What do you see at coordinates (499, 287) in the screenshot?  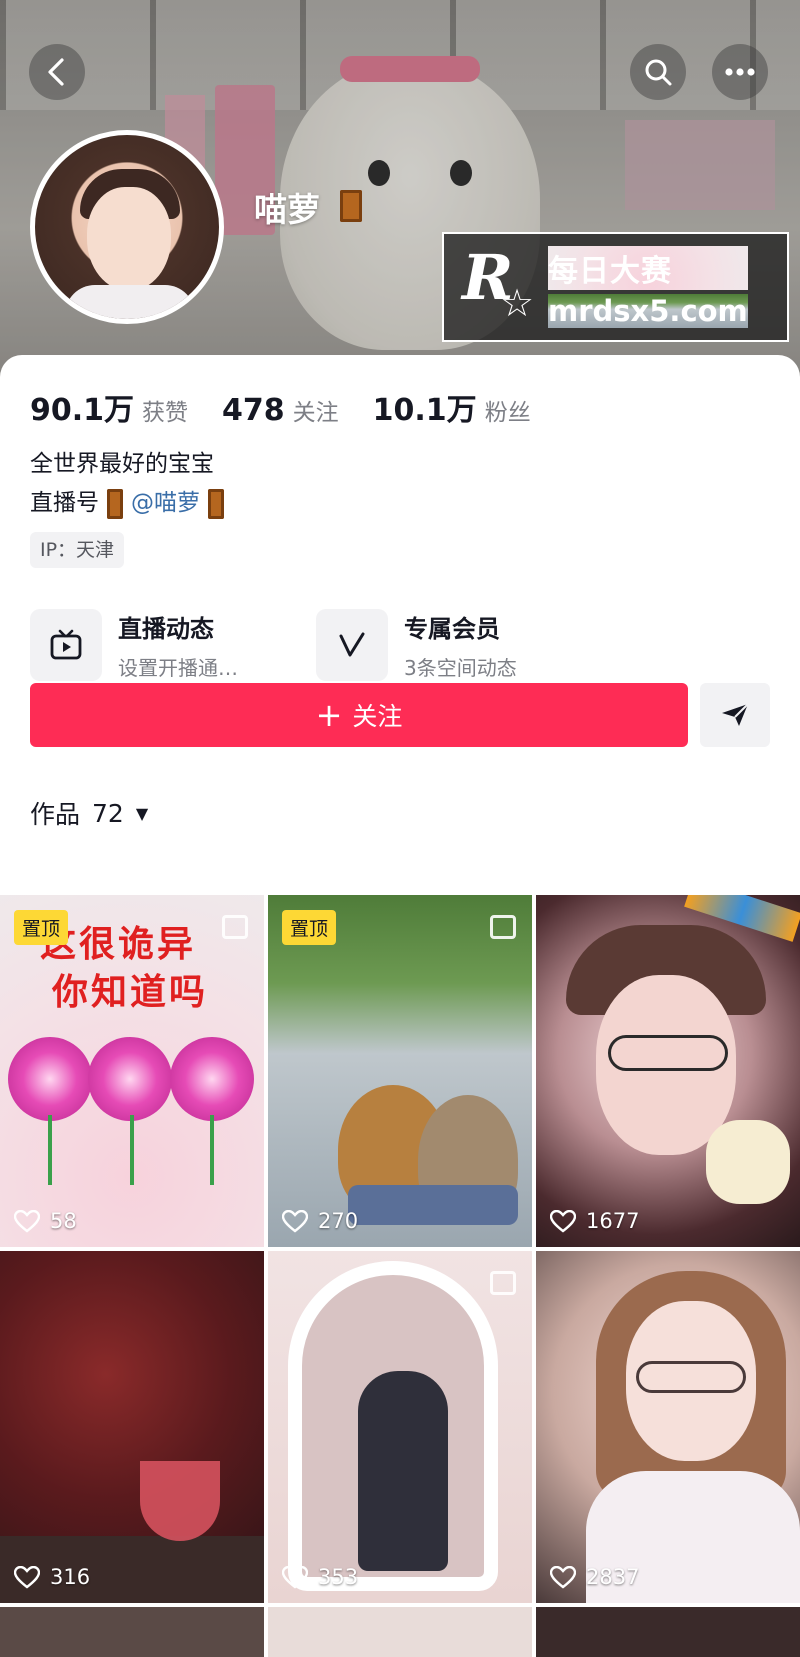 I see `watermark-logo: R ☆` at bounding box center [499, 287].